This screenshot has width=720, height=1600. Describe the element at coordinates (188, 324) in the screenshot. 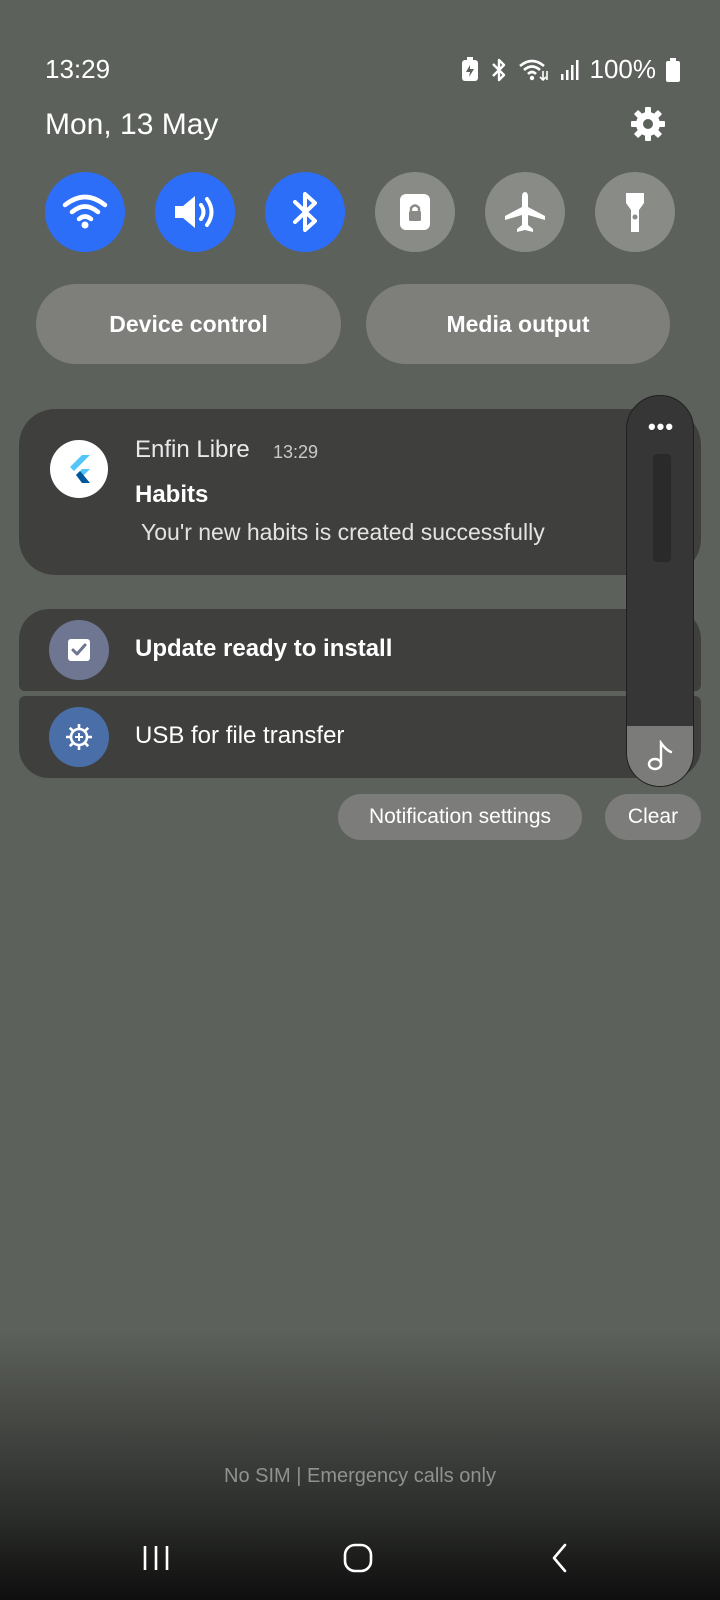

I see `device-control-button: Device control` at that location.